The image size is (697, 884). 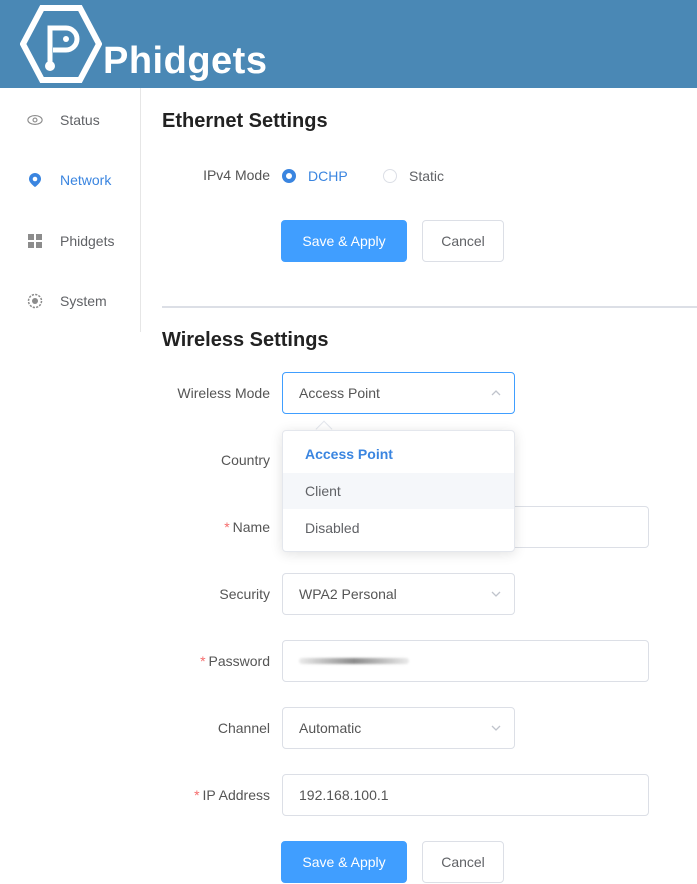 I want to click on wireless-mode-value: Access Point, so click(x=339, y=393).